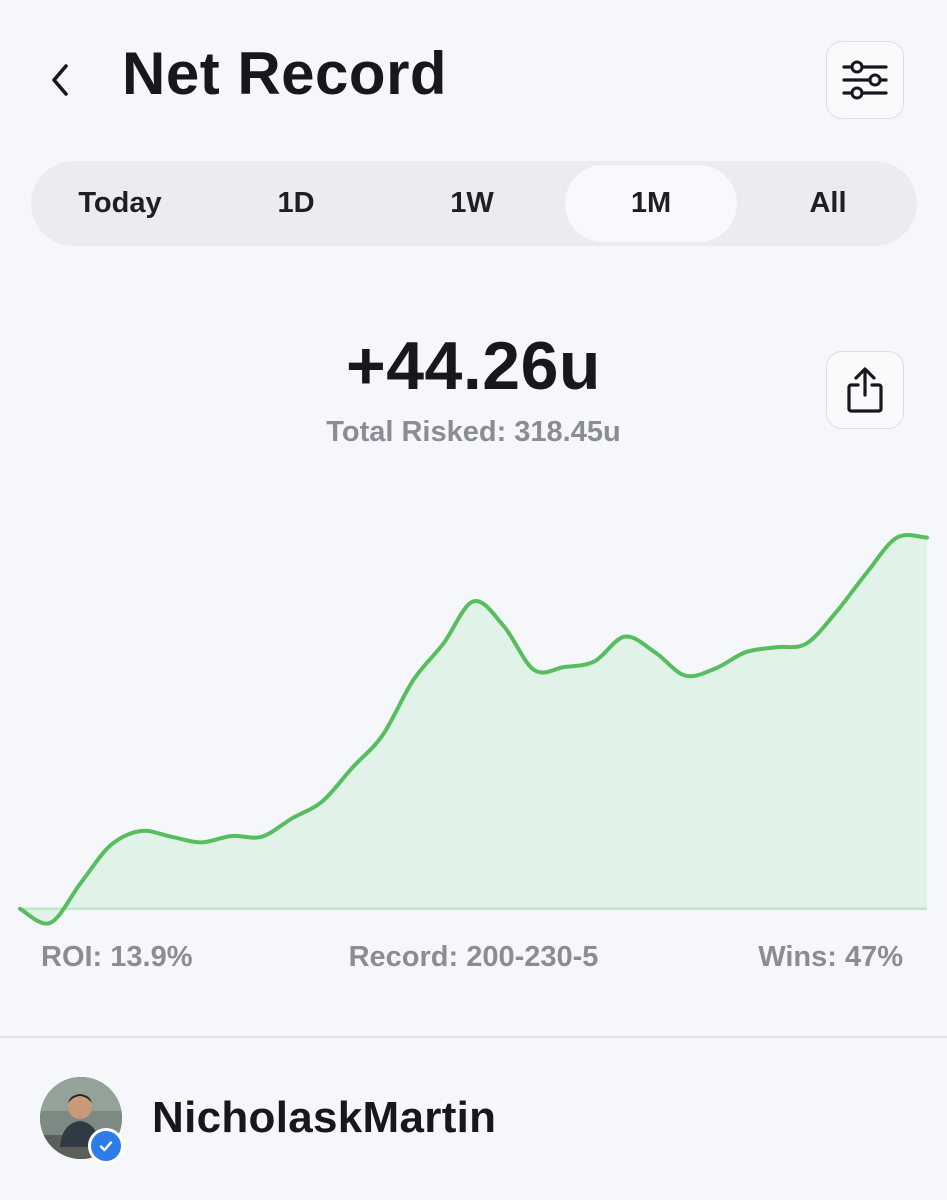 This screenshot has width=947, height=1200. I want to click on username: NicholaskMartin, so click(324, 1118).